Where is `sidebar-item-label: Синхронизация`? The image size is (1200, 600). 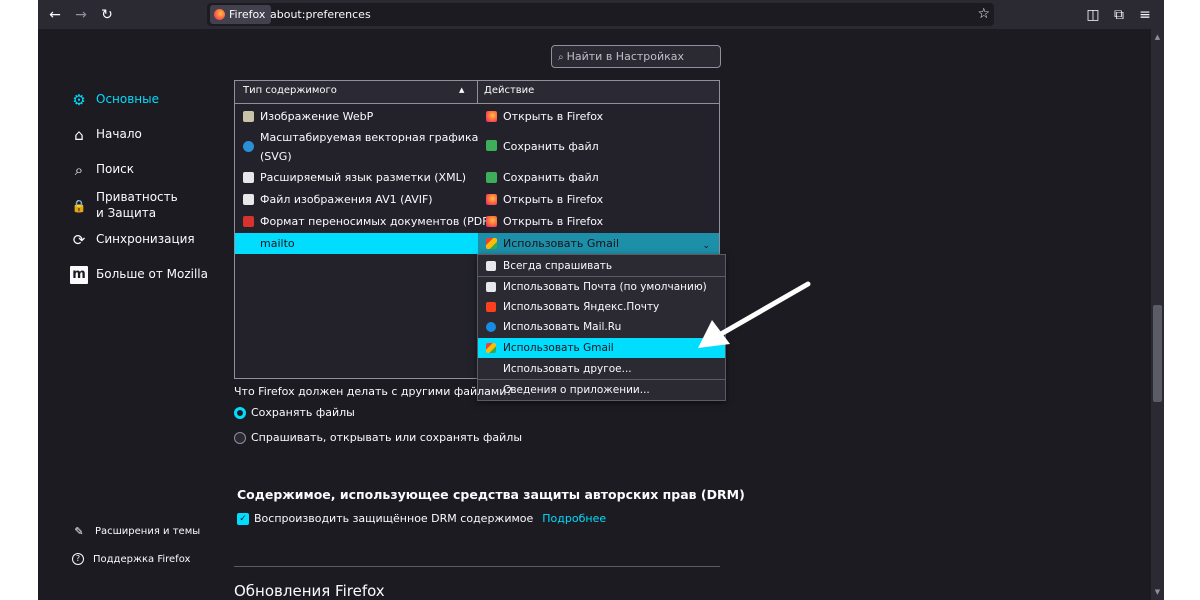
sidebar-item-label: Синхронизация is located at coordinates (145, 239).